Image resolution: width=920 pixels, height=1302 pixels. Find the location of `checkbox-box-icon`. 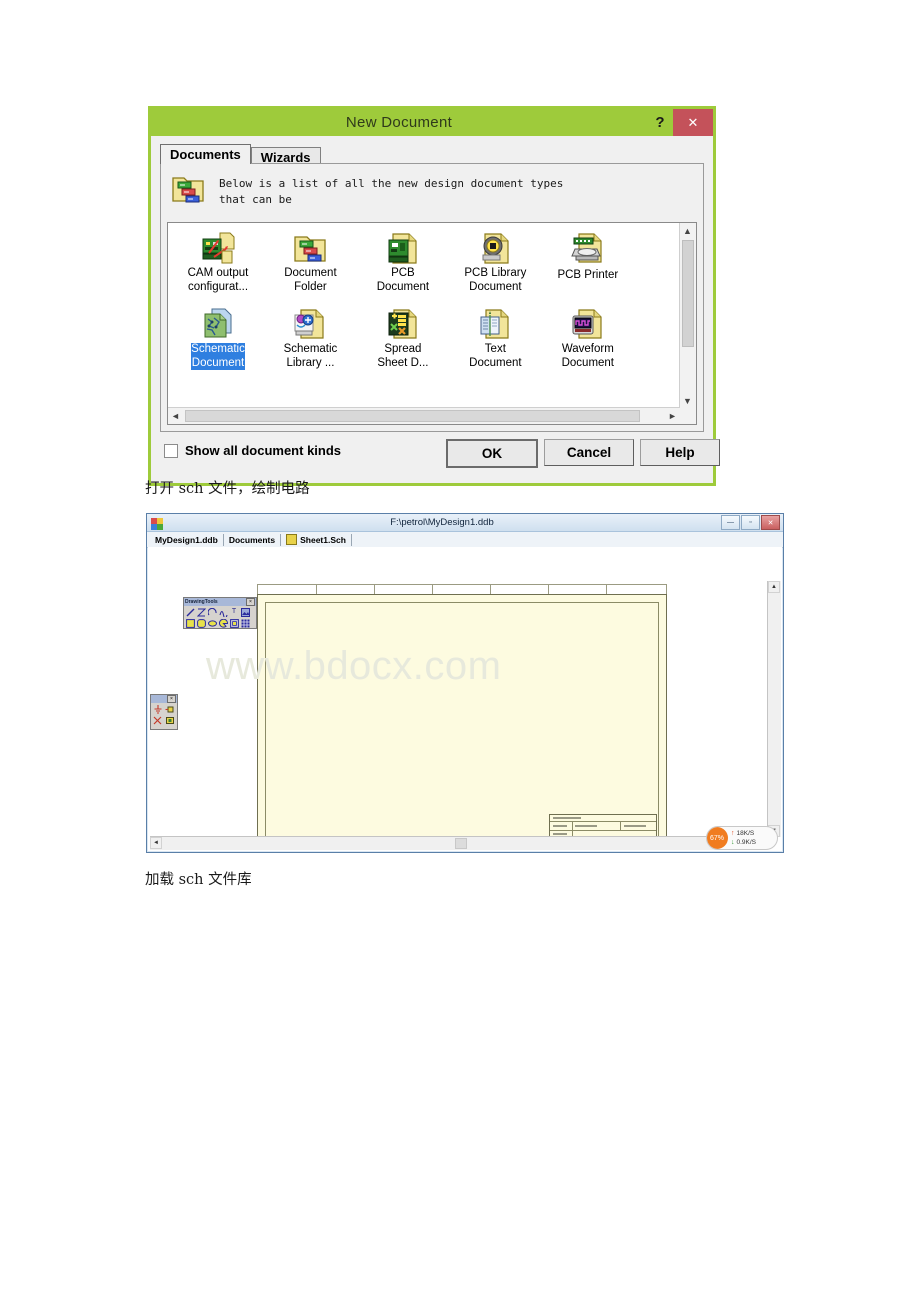

checkbox-box-icon is located at coordinates (171, 450).